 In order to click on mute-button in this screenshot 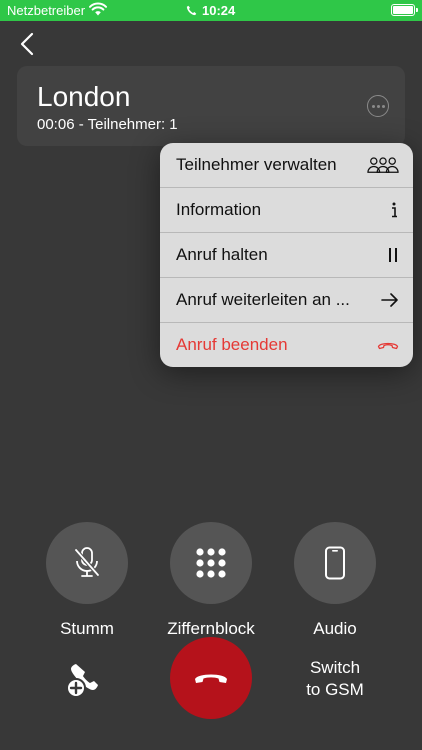, I will do `click(87, 563)`.